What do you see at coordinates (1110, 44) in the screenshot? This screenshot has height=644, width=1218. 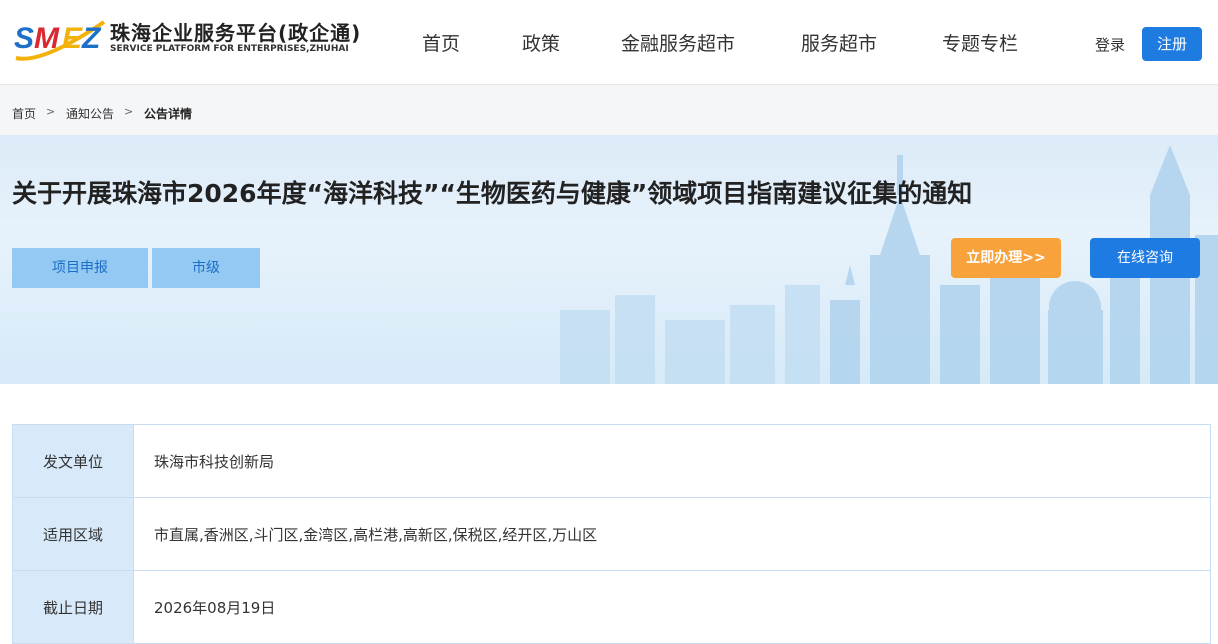 I see `login-link: 登录` at bounding box center [1110, 44].